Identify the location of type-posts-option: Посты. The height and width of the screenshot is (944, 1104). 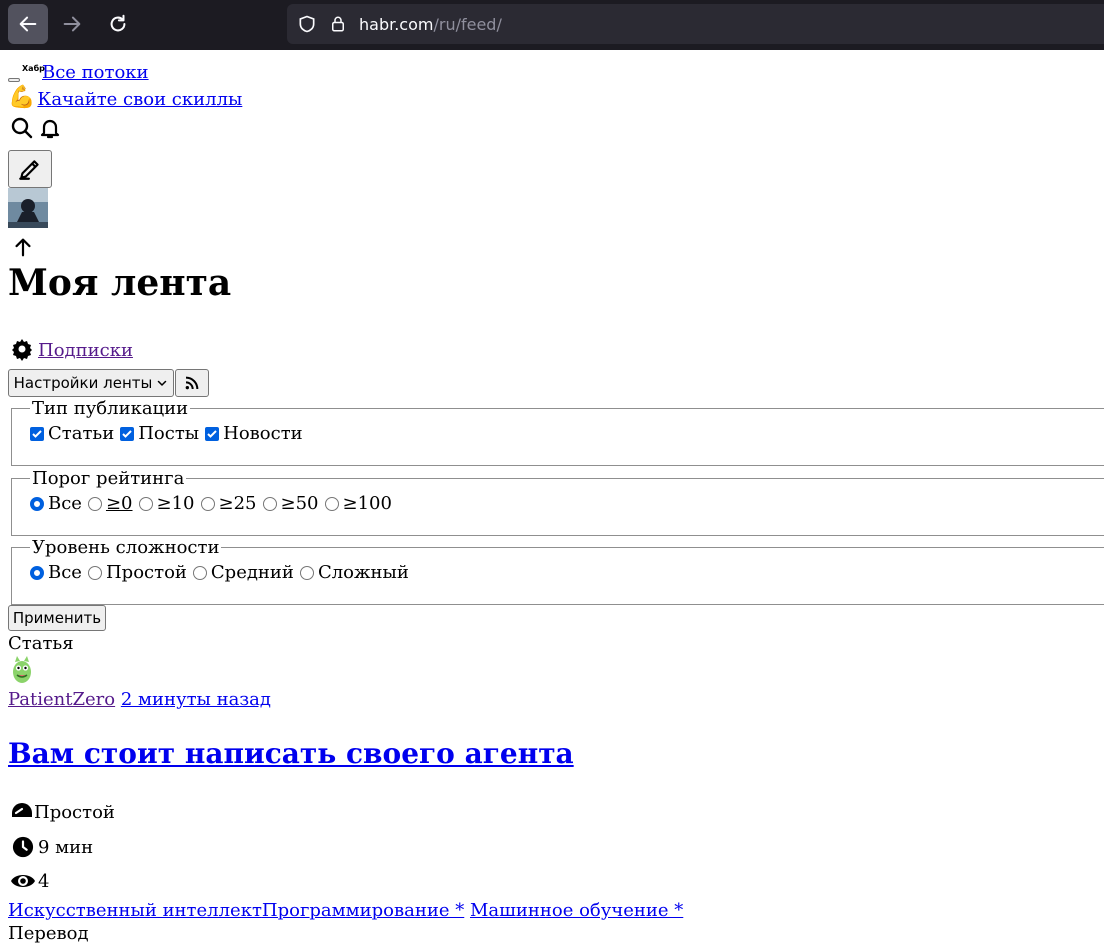
(159, 433).